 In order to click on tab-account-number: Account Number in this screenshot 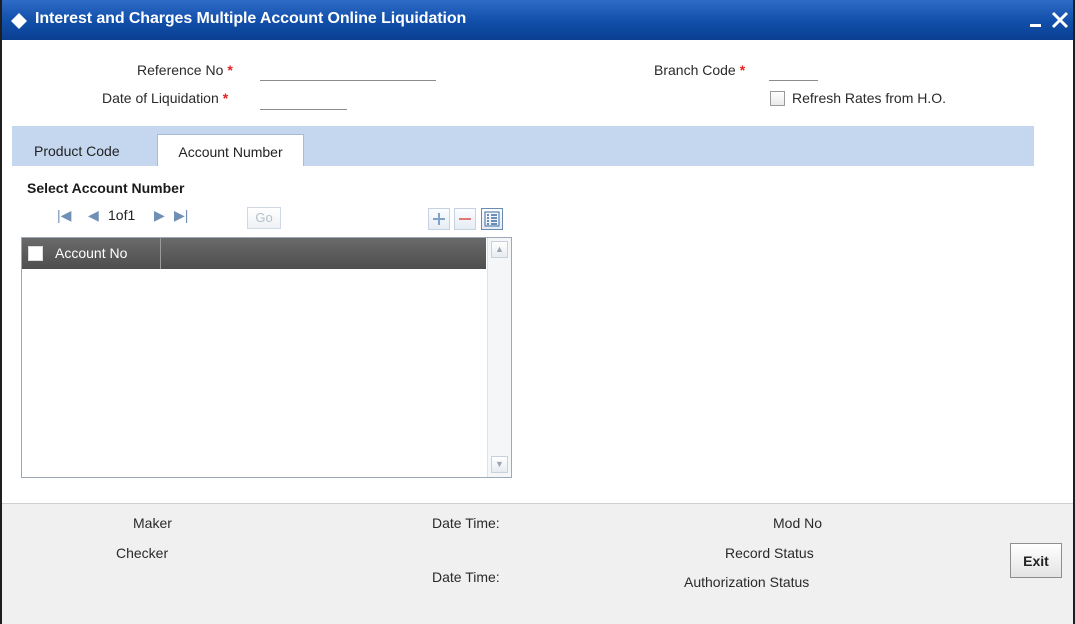, I will do `click(230, 150)`.